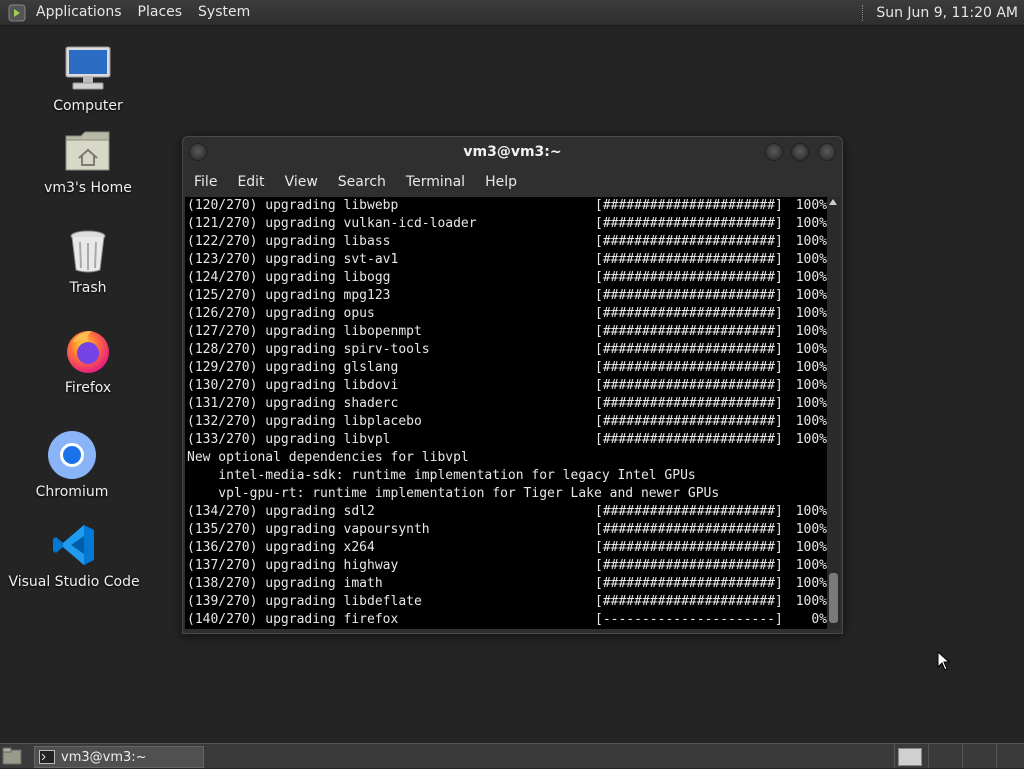 The width and height of the screenshot is (1024, 769). Describe the element at coordinates (293, 403) in the screenshot. I see `terminal-line-text: (131/270) upgrading shaderc` at that location.